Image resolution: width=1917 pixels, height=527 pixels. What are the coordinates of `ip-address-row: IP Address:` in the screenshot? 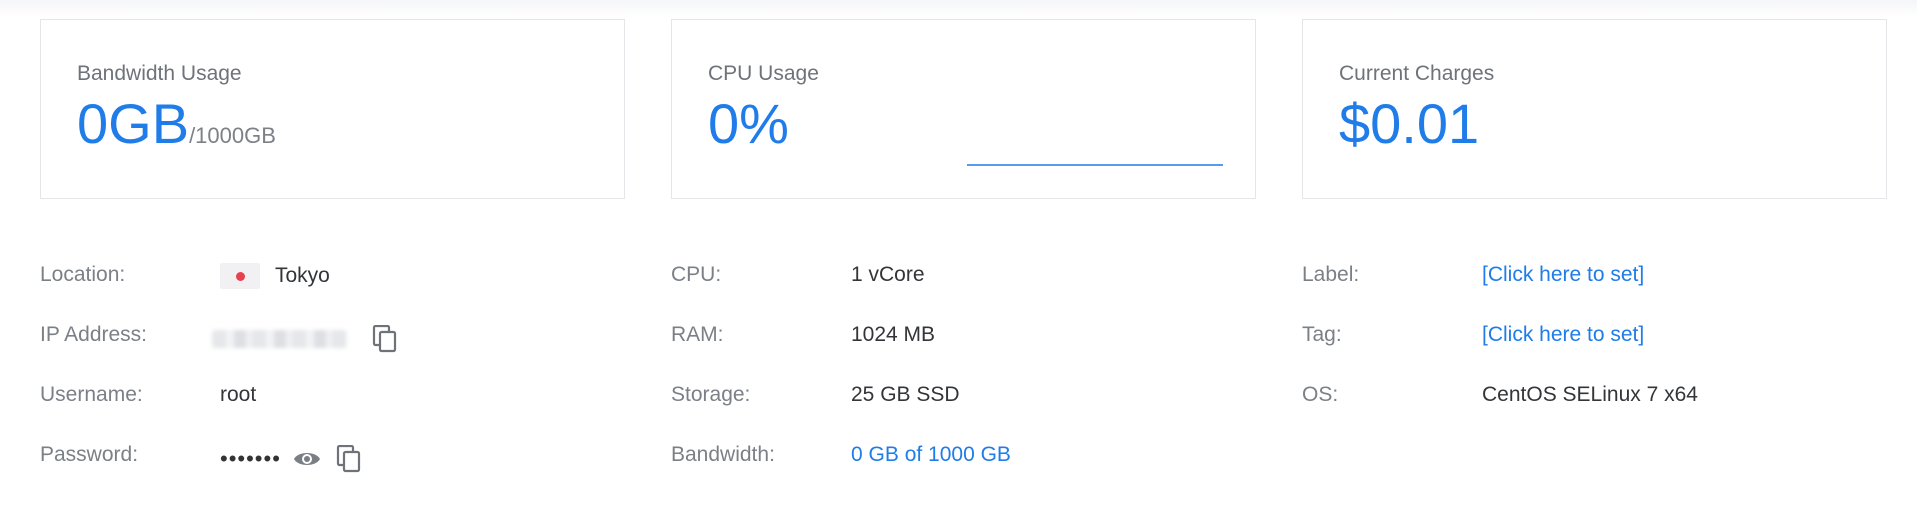 It's located at (320, 348).